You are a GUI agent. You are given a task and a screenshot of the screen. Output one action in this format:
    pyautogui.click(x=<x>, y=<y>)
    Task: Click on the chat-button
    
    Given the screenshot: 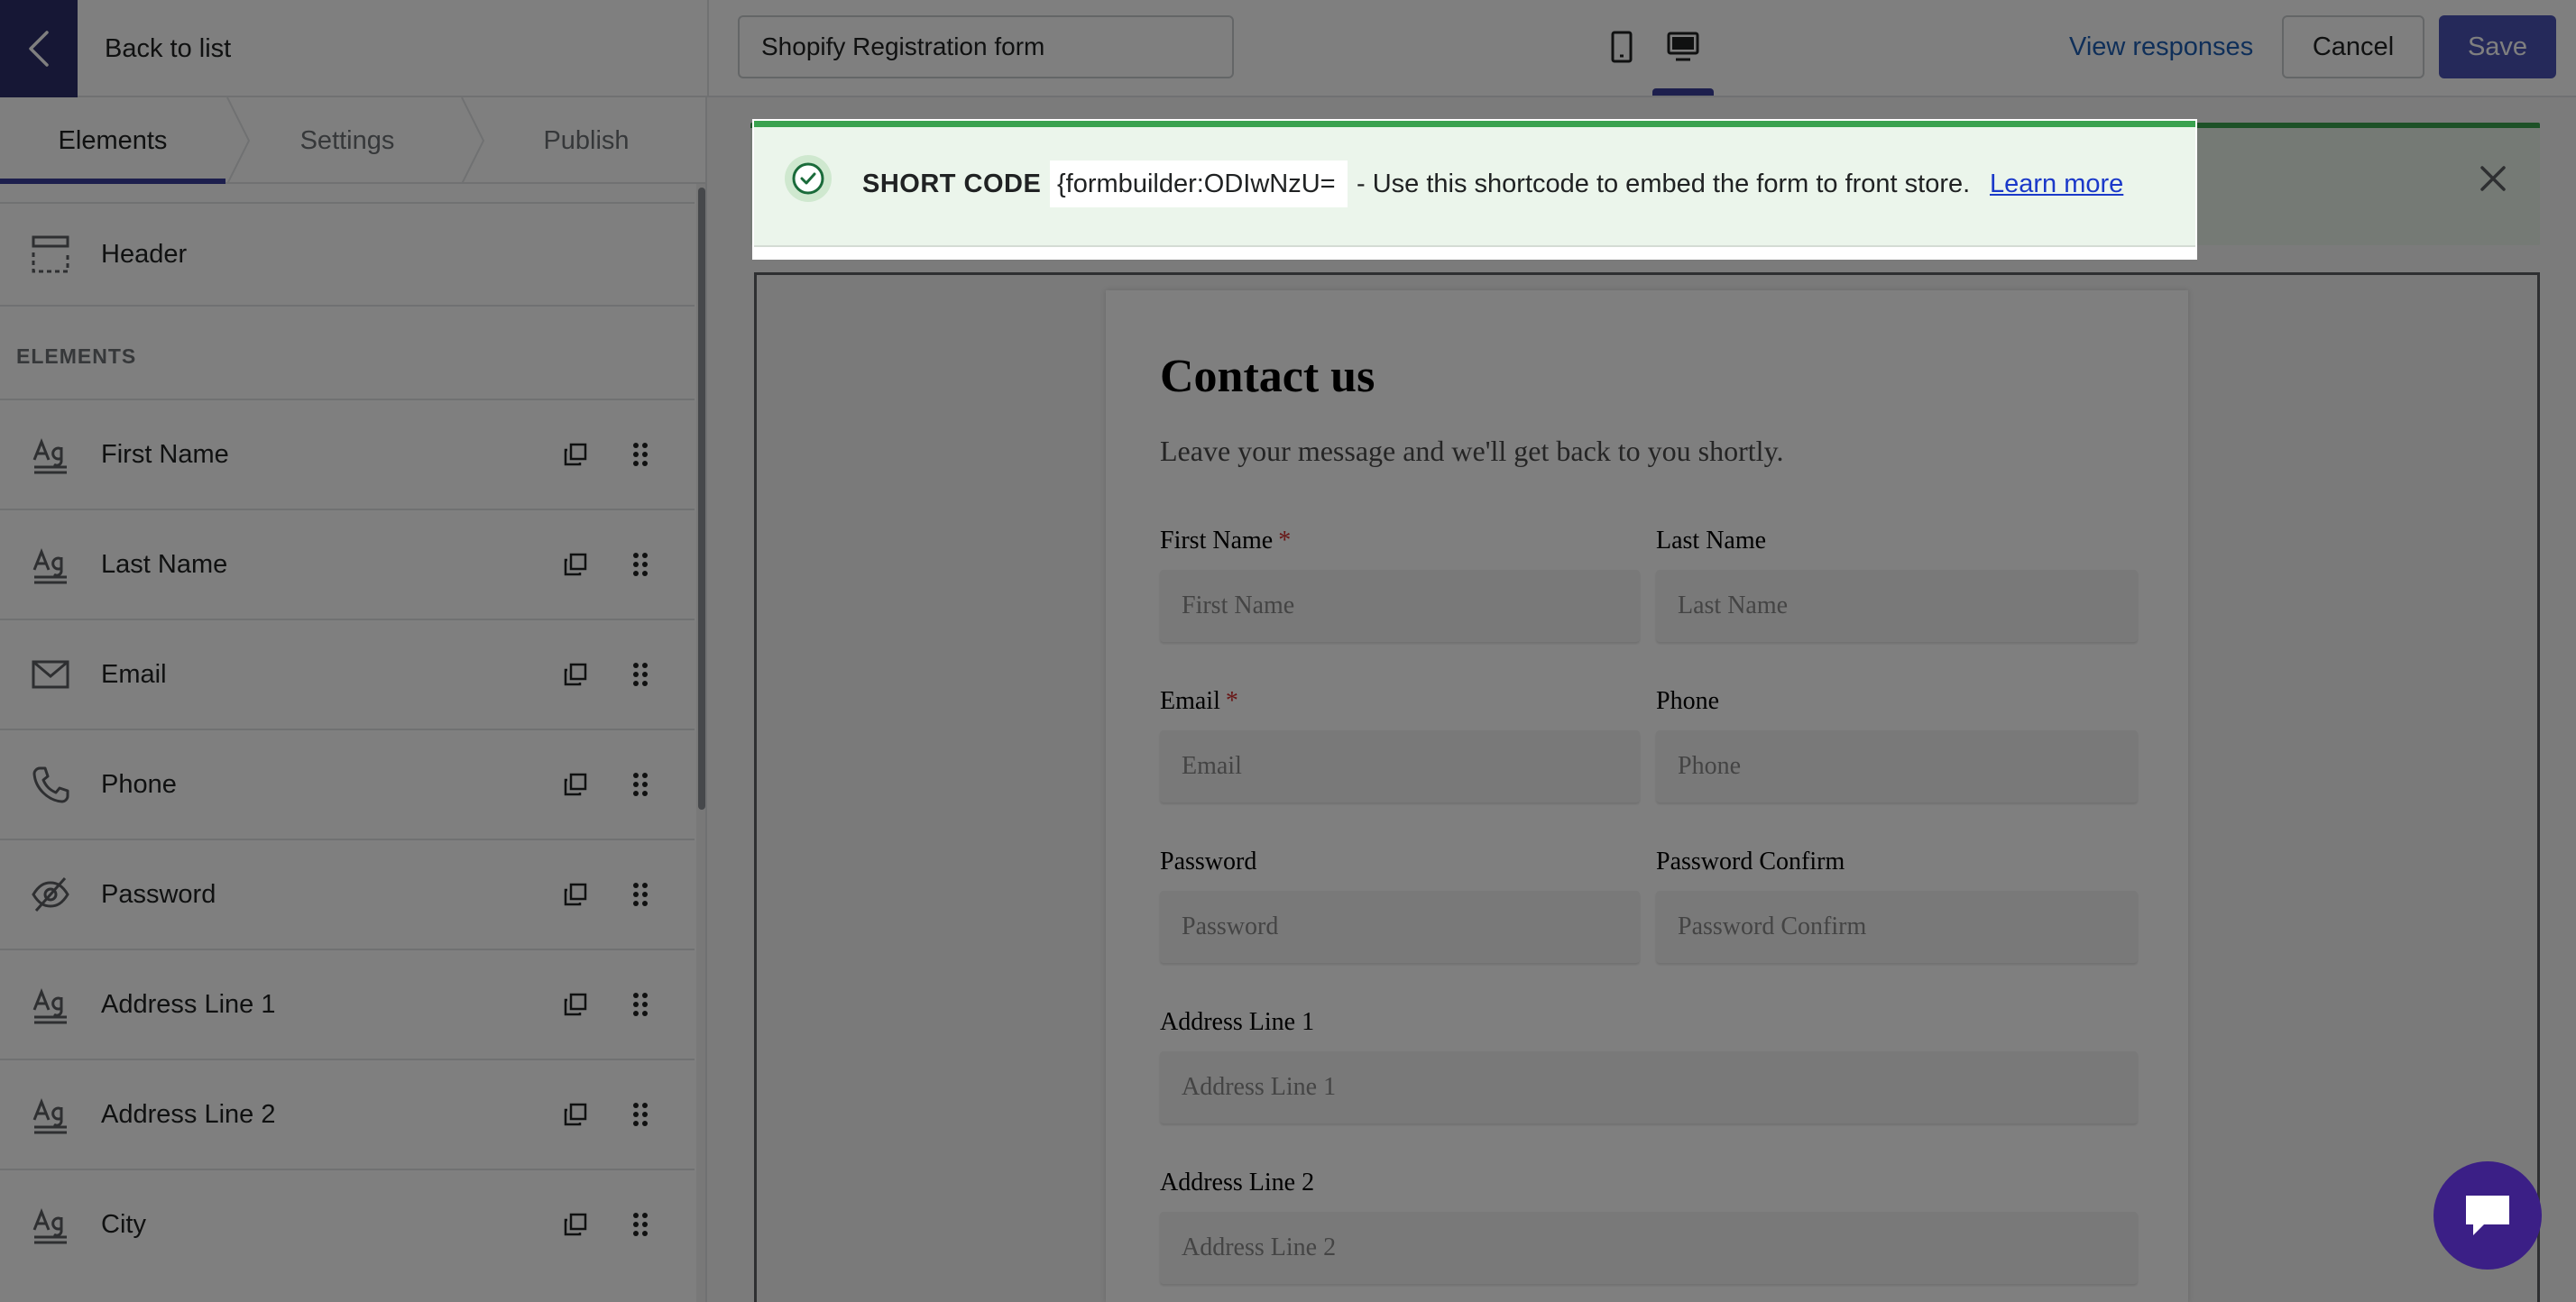 What is the action you would take?
    pyautogui.click(x=2488, y=1215)
    